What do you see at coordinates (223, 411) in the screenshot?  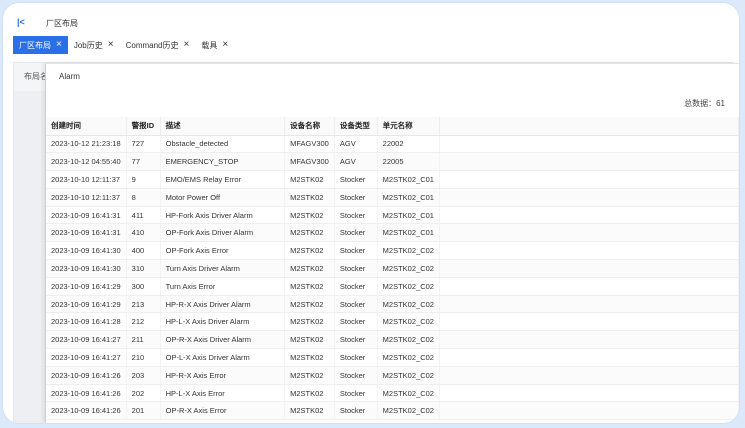 I see `cell-description: OP-R-X Axis Error` at bounding box center [223, 411].